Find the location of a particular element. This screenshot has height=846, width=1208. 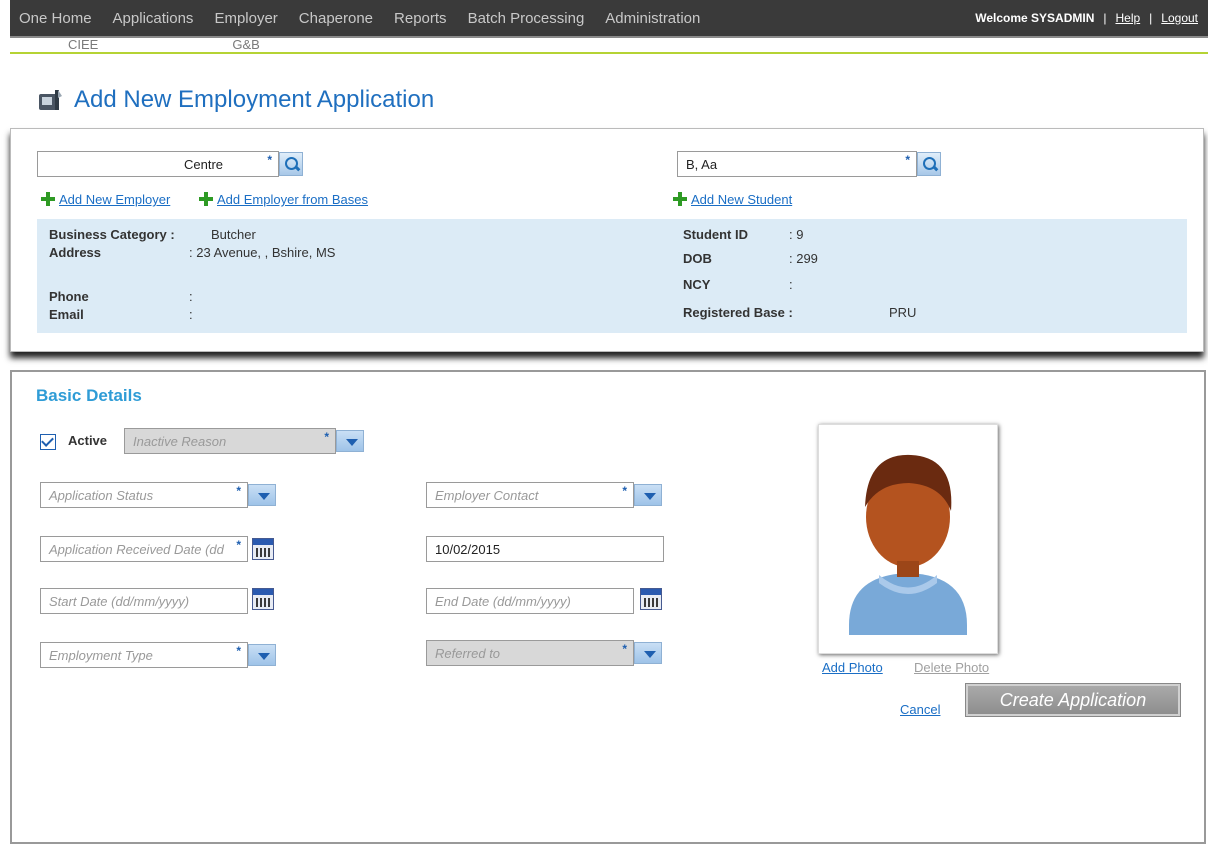

inactive-reason-placeholder: Inactive Reason is located at coordinates (180, 441).